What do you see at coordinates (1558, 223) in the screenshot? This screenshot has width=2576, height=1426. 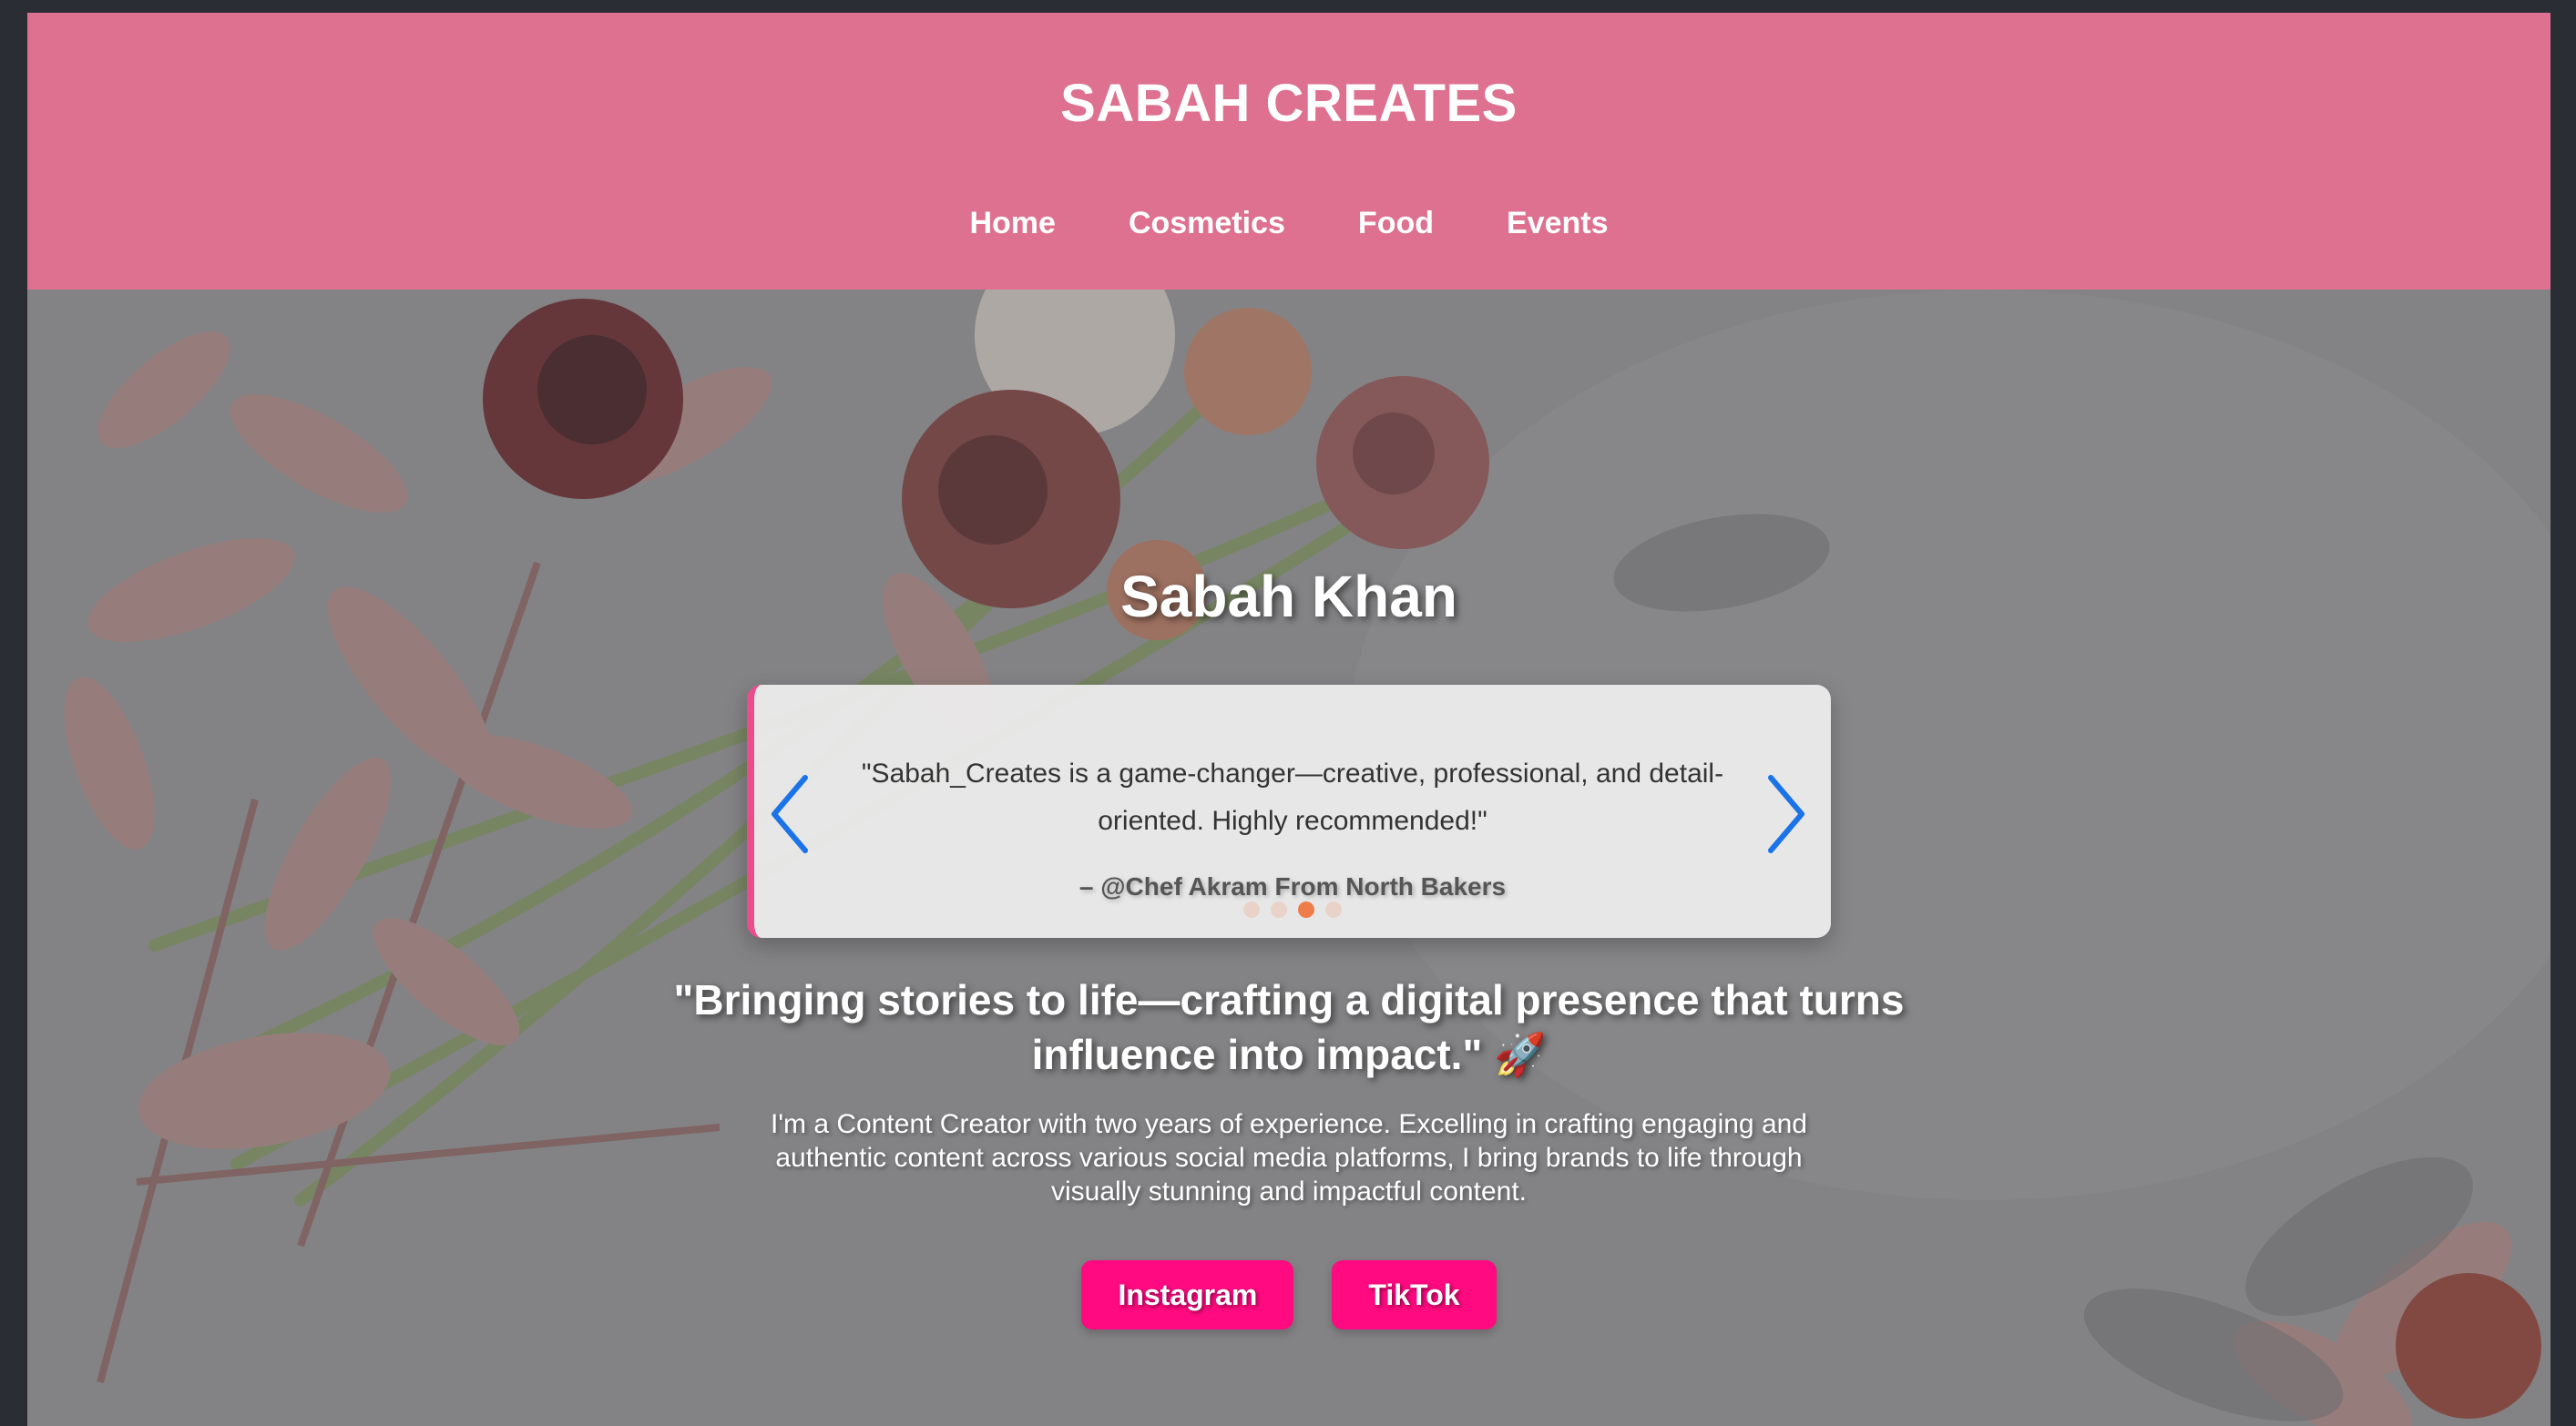 I see `nav-link-events: Events` at bounding box center [1558, 223].